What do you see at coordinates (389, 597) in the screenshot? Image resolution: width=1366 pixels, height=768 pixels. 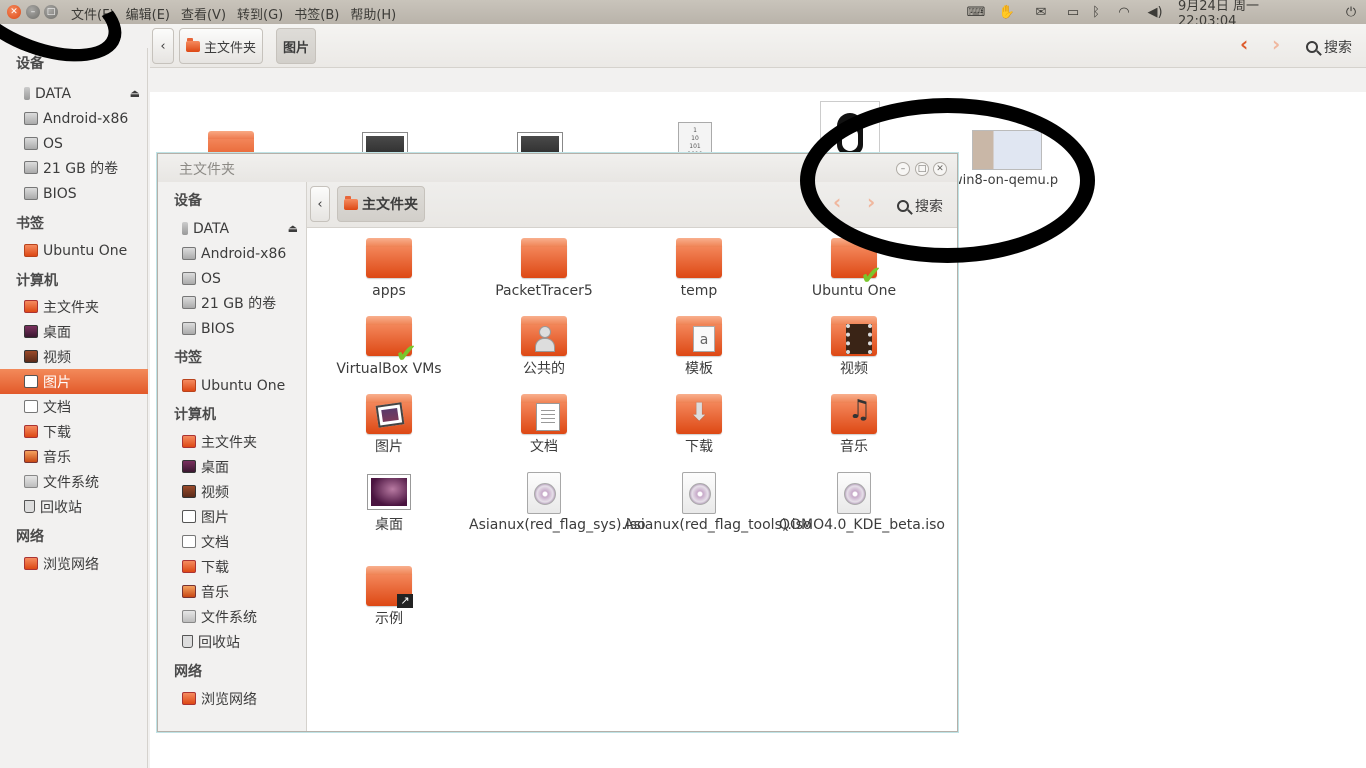 I see `file-item-examples: ↗ 示例` at bounding box center [389, 597].